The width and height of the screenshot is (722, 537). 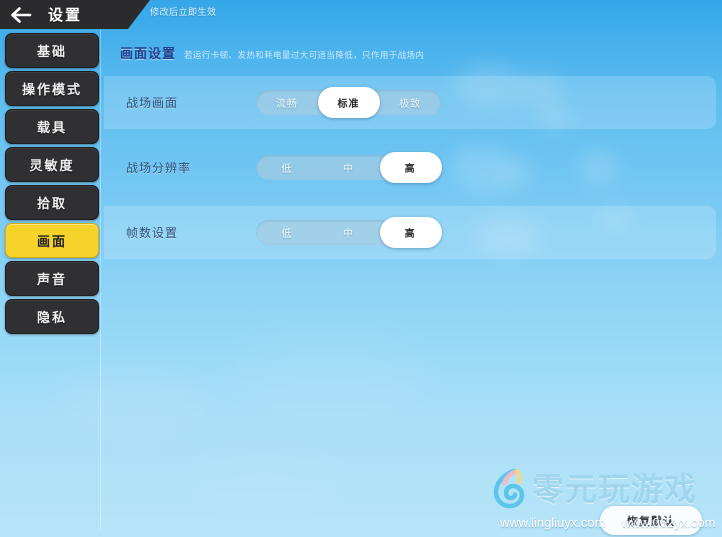 I want to click on sidebar-item-label: 画面, so click(x=51, y=241).